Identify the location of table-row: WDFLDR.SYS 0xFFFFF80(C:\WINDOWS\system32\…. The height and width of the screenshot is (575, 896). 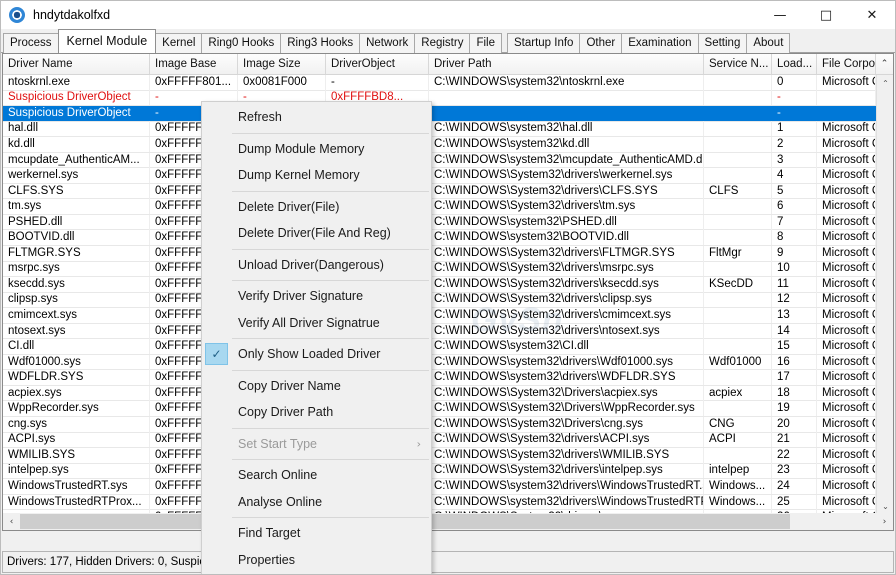
(439, 378).